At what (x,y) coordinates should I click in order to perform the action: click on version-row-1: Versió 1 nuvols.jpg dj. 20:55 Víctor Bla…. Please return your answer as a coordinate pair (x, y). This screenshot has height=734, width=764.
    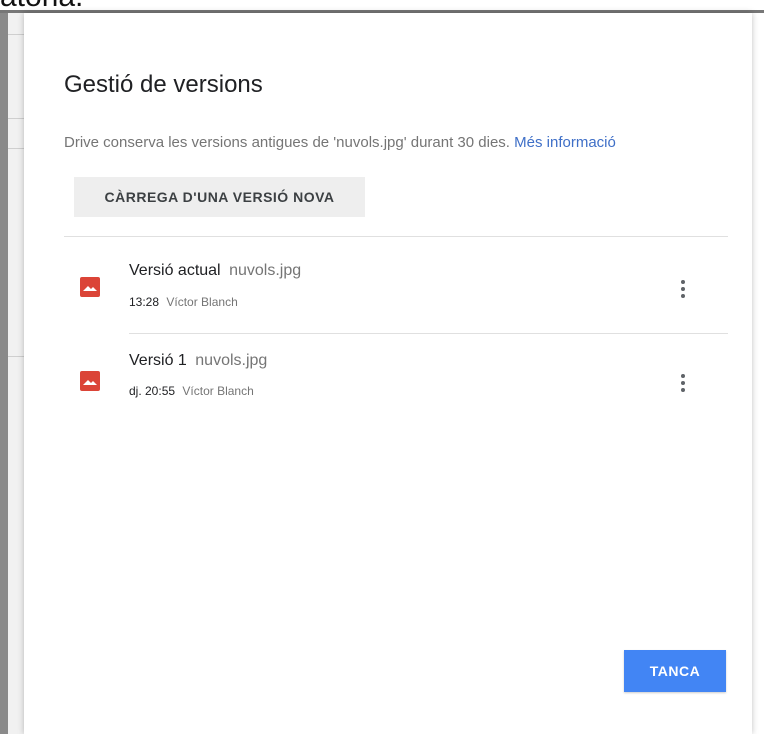
    Looking at the image, I should click on (396, 391).